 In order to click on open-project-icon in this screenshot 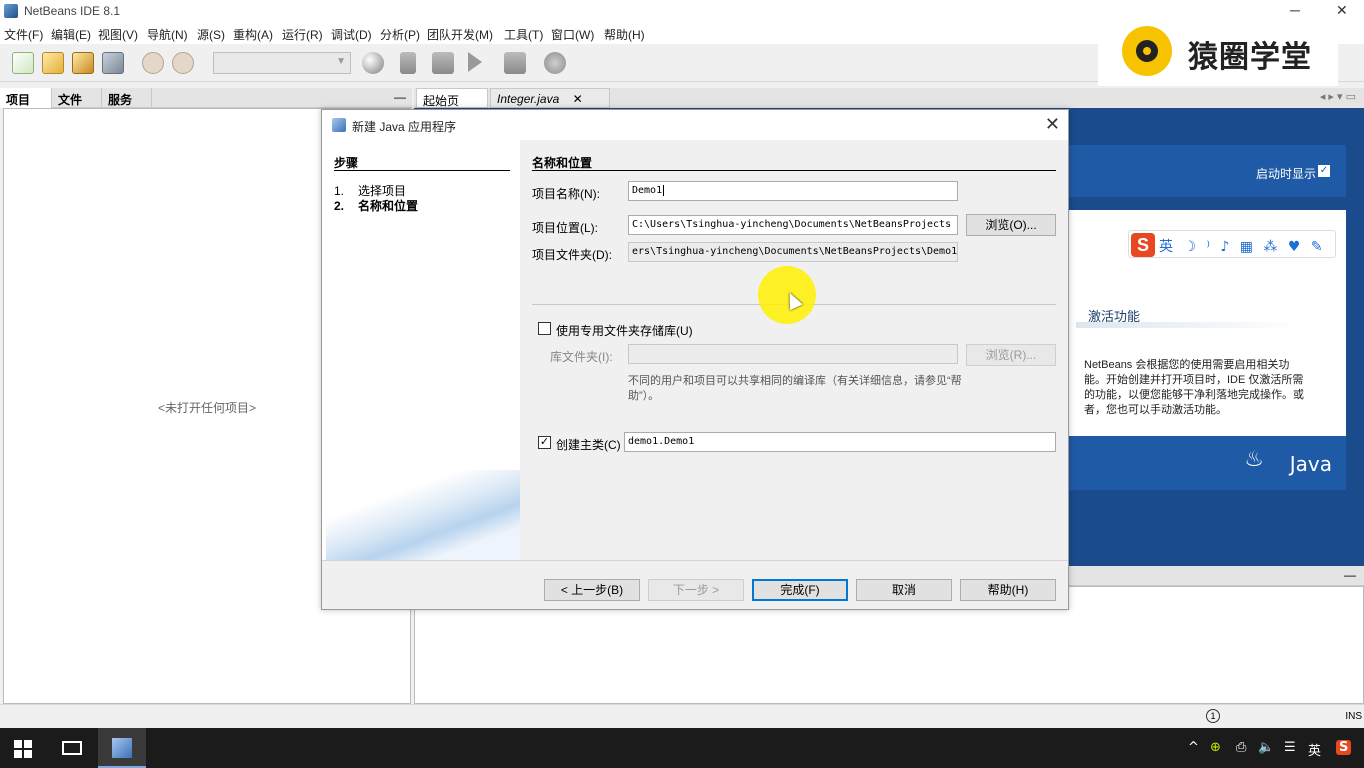, I will do `click(83, 63)`.